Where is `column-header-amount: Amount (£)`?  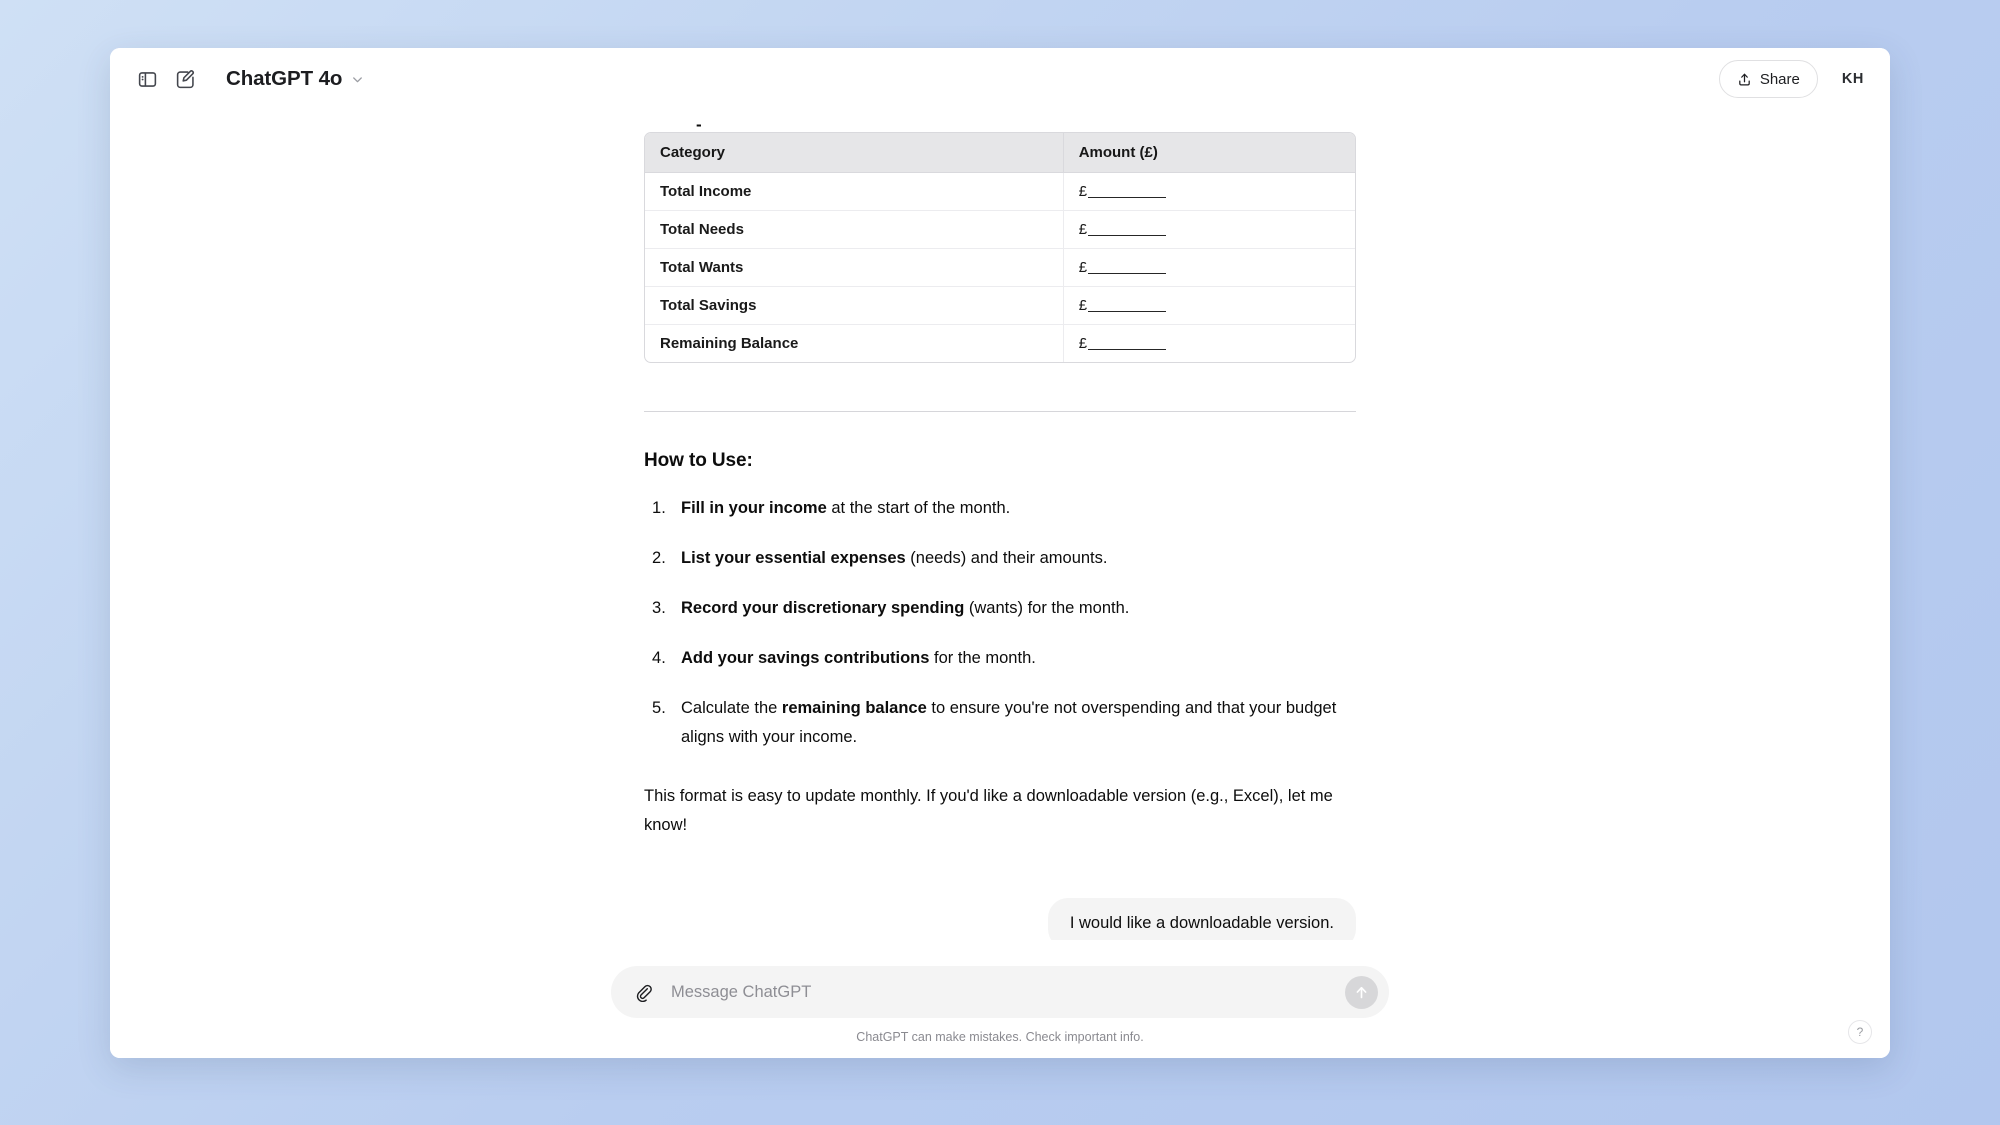 column-header-amount: Amount (£) is located at coordinates (1209, 153).